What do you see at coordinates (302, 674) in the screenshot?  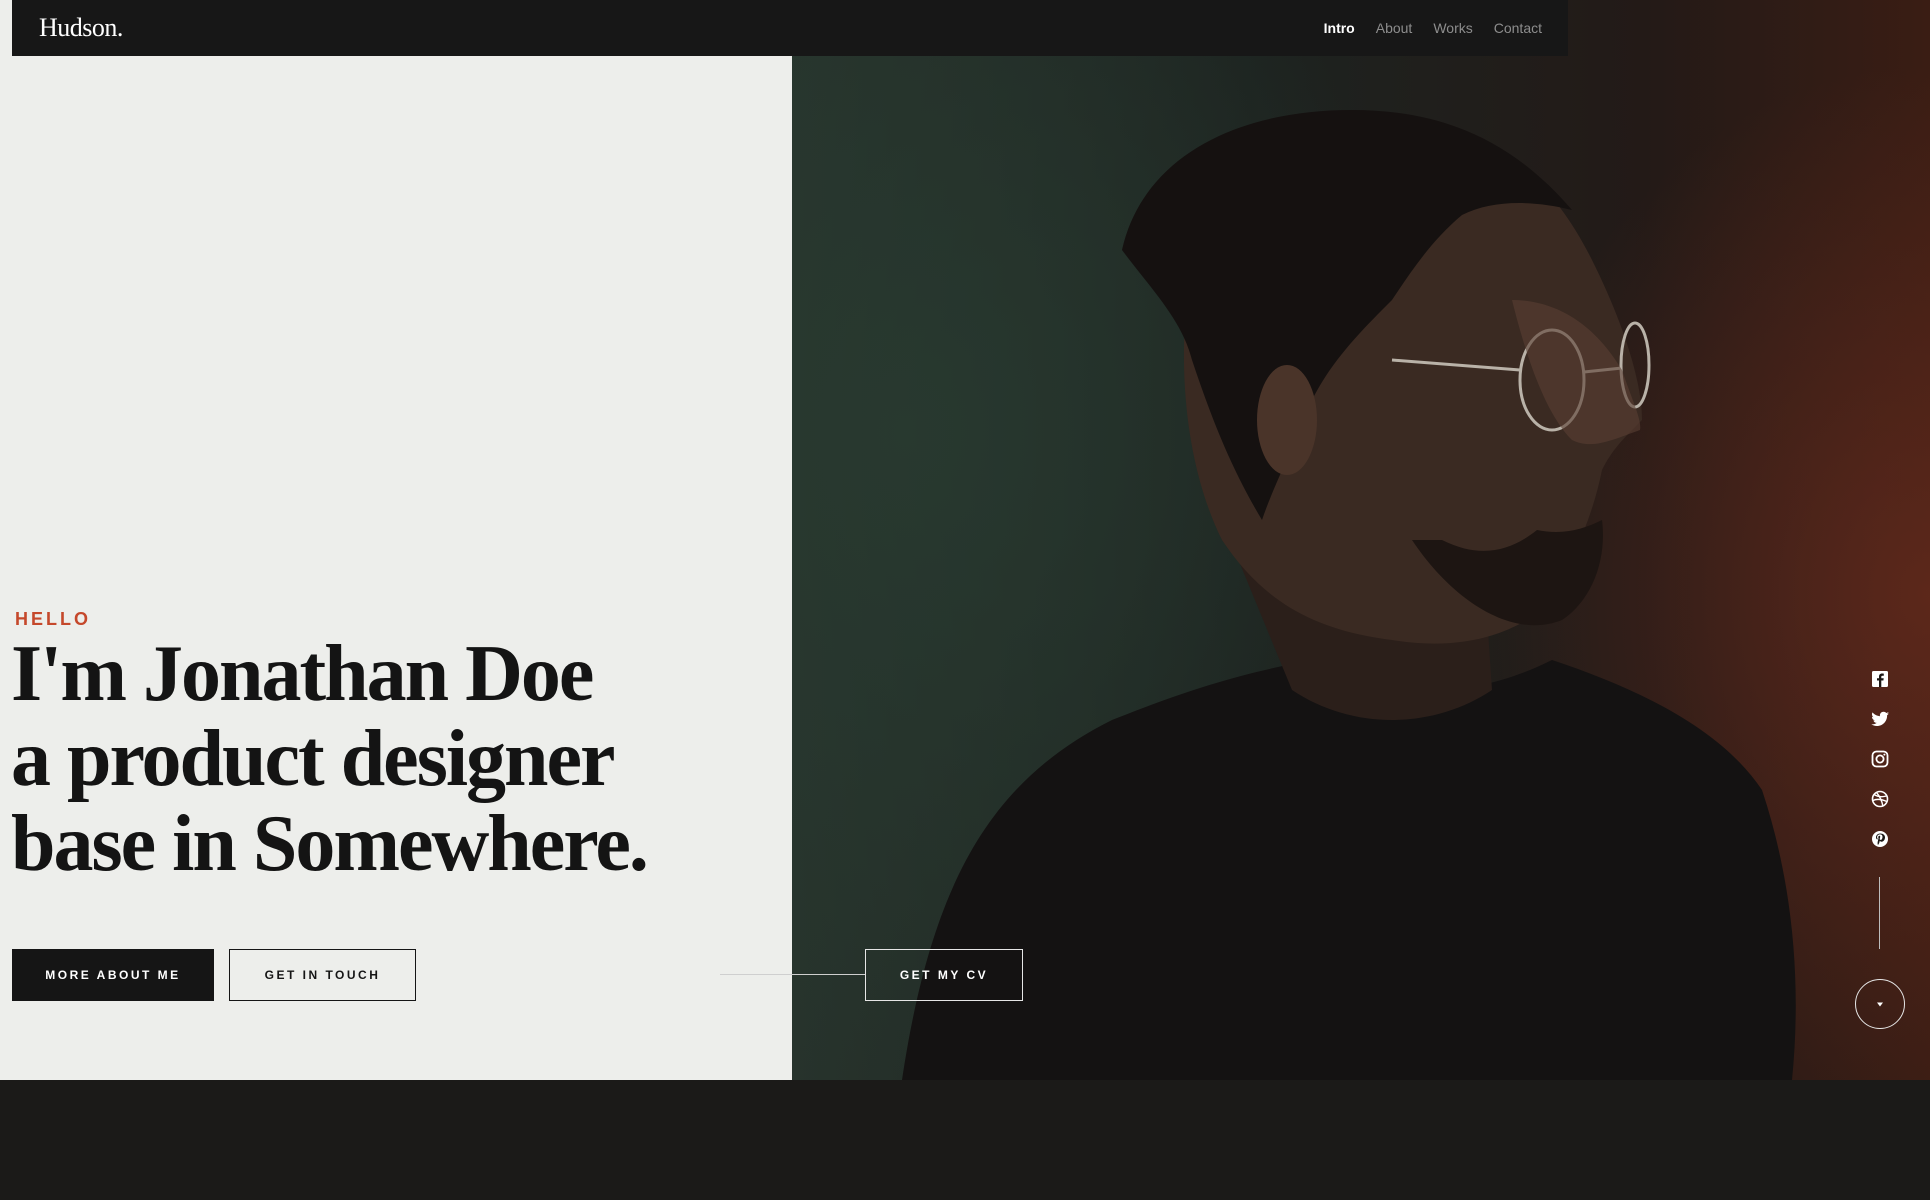 I see `headline-line-1: I'm Jonathan Doe` at bounding box center [302, 674].